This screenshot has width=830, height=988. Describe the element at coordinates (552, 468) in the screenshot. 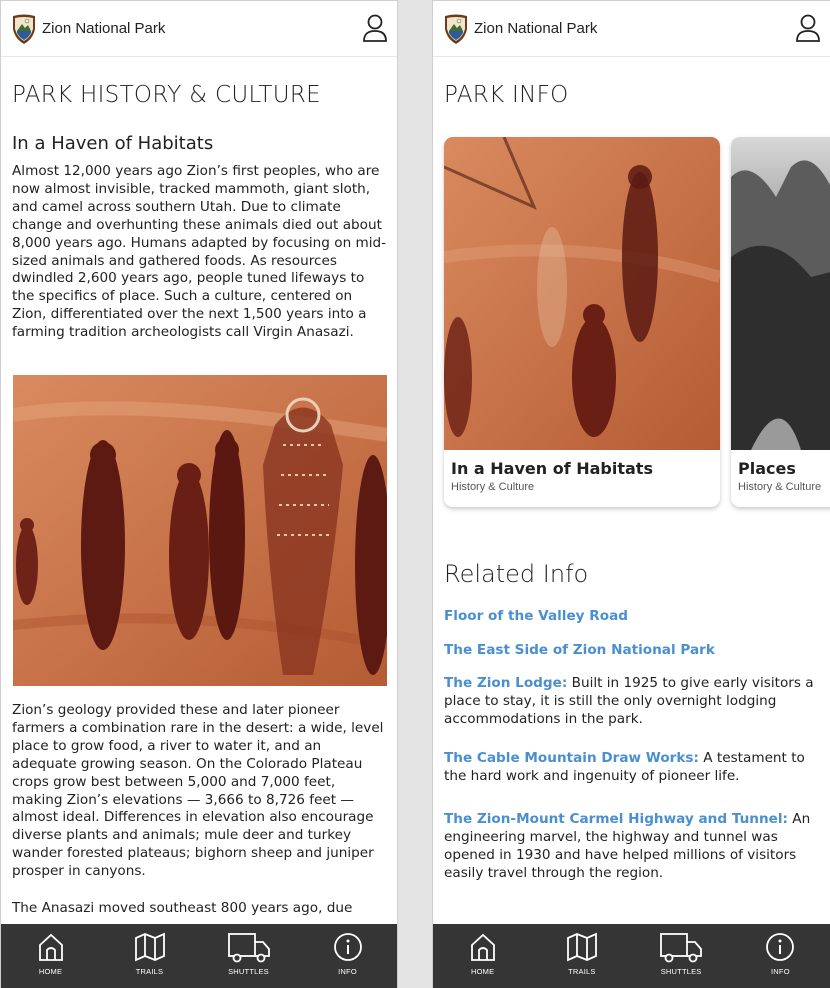

I see `card-title: In a Haven of Habitats` at that location.